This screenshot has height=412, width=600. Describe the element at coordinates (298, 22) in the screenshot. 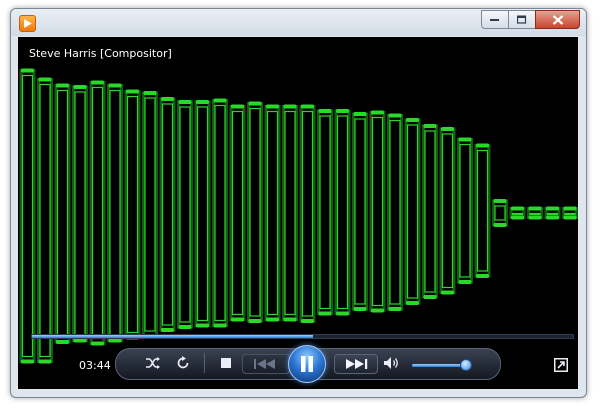

I see `title-bar` at that location.